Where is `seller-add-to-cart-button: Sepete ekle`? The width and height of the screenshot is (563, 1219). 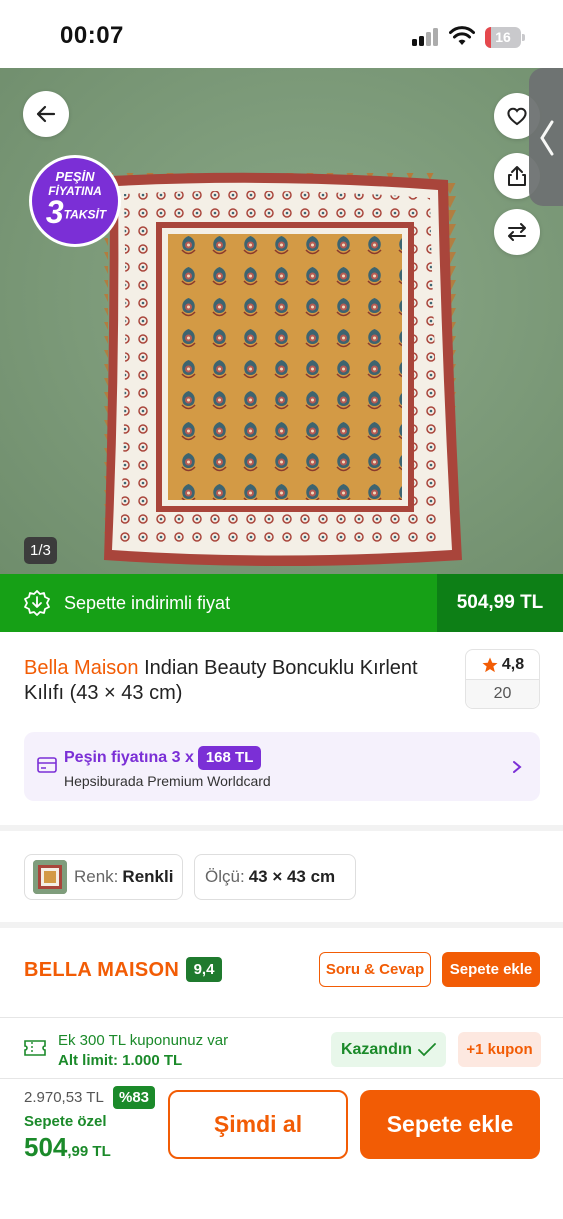 seller-add-to-cart-button: Sepete ekle is located at coordinates (491, 969).